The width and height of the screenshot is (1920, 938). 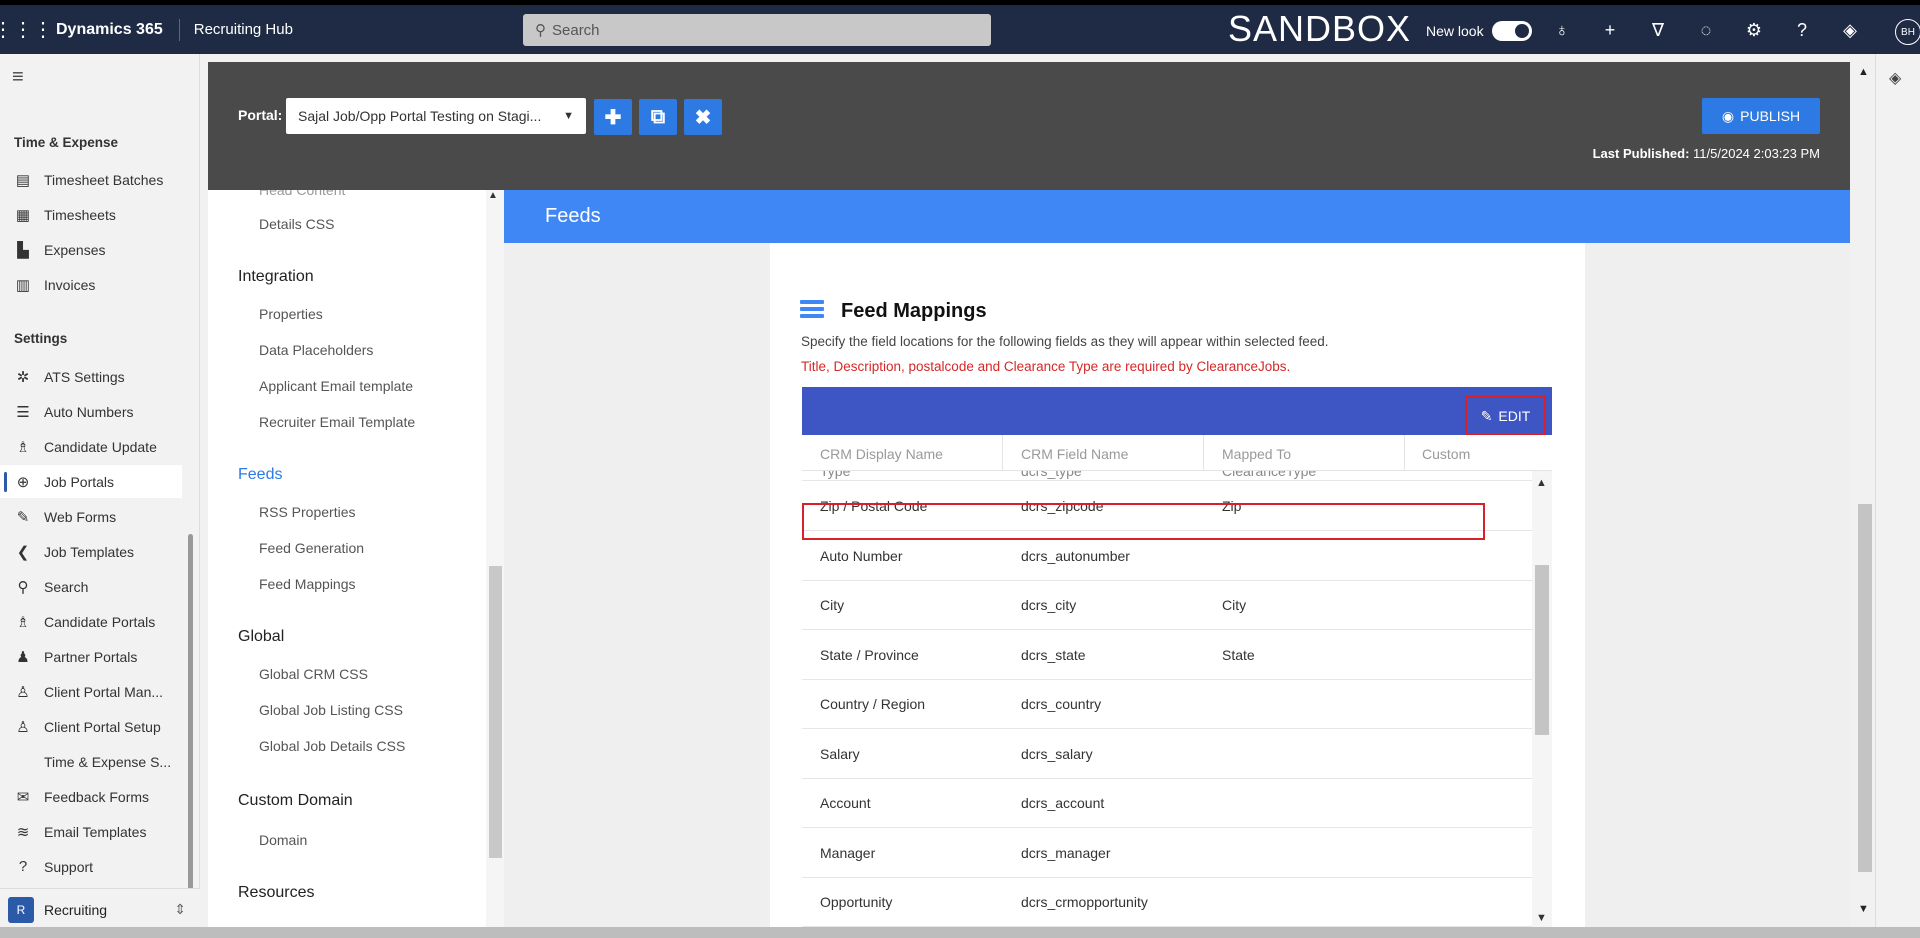 What do you see at coordinates (1706, 30) in the screenshot?
I see `bell-icon: ◌` at bounding box center [1706, 30].